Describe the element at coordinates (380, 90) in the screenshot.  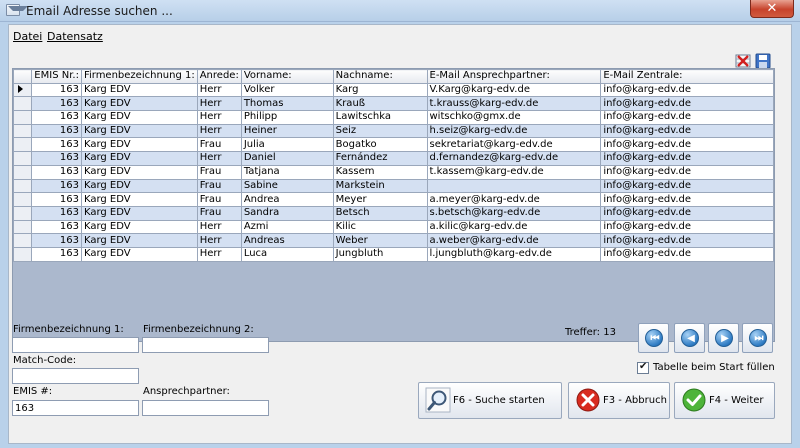
I see `cell-nachname: Karg` at that location.